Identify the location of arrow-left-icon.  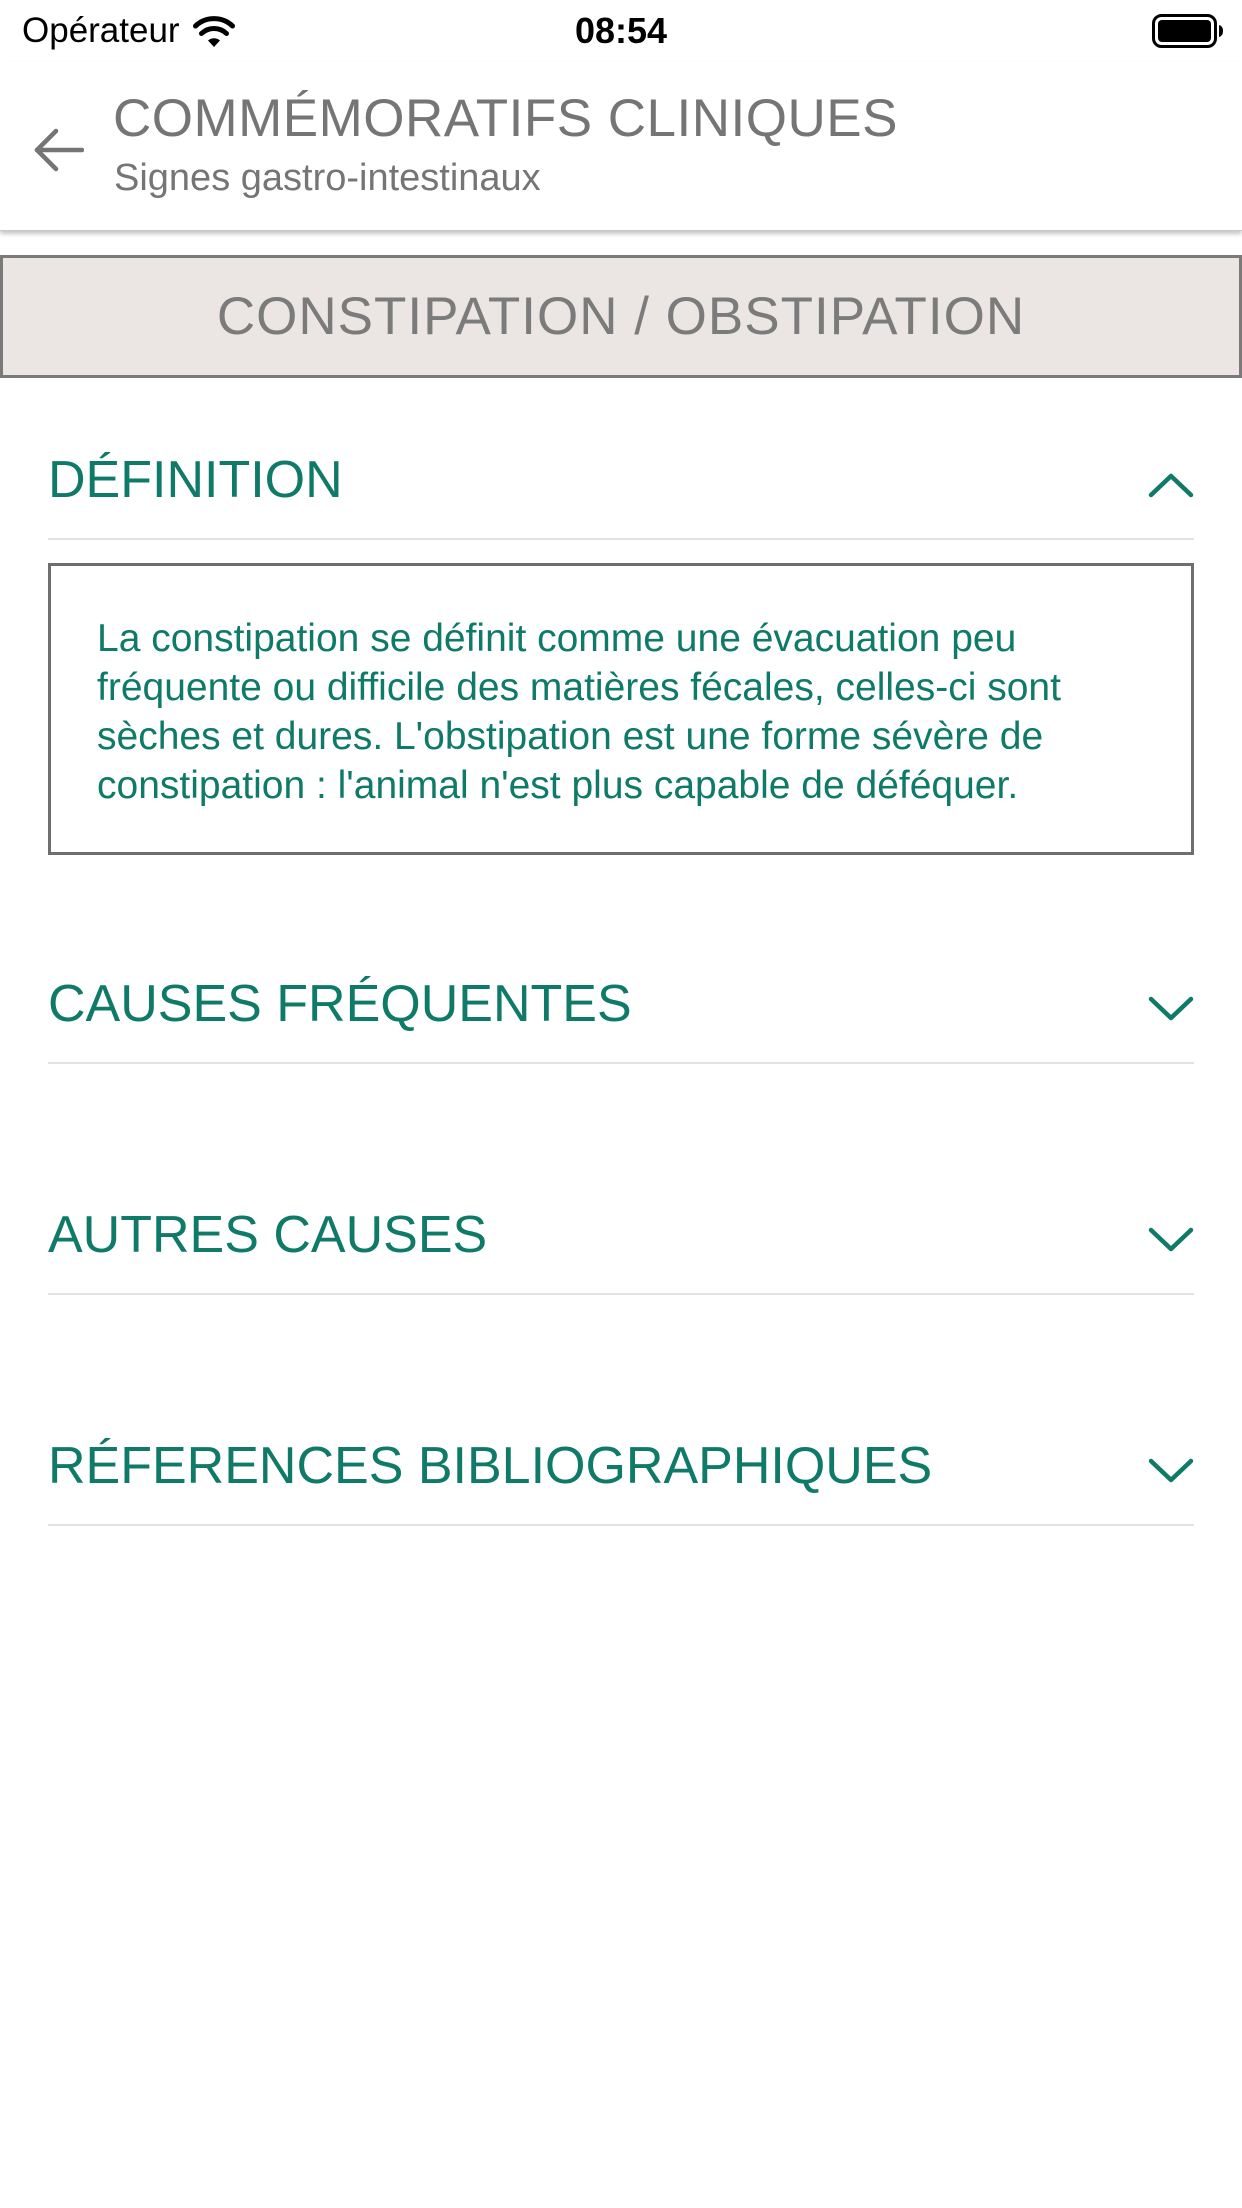
(58, 150).